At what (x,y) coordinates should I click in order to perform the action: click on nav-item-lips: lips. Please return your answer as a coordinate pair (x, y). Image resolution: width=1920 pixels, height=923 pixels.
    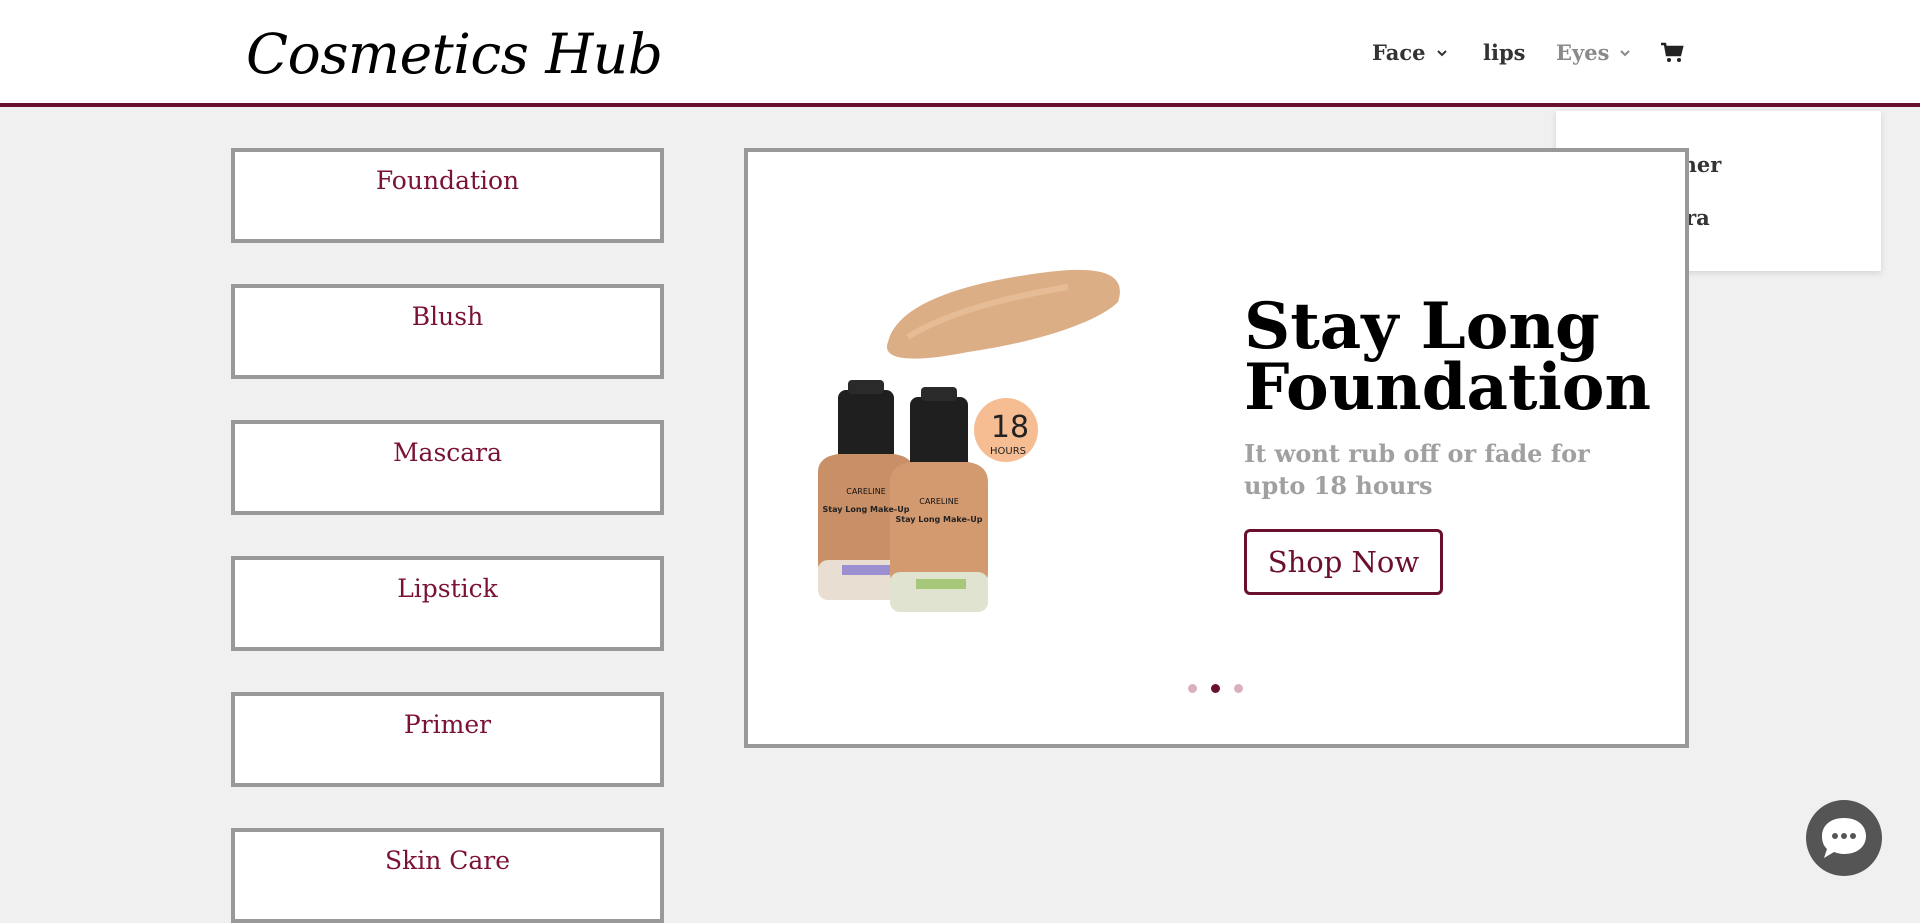
    Looking at the image, I should click on (1504, 52).